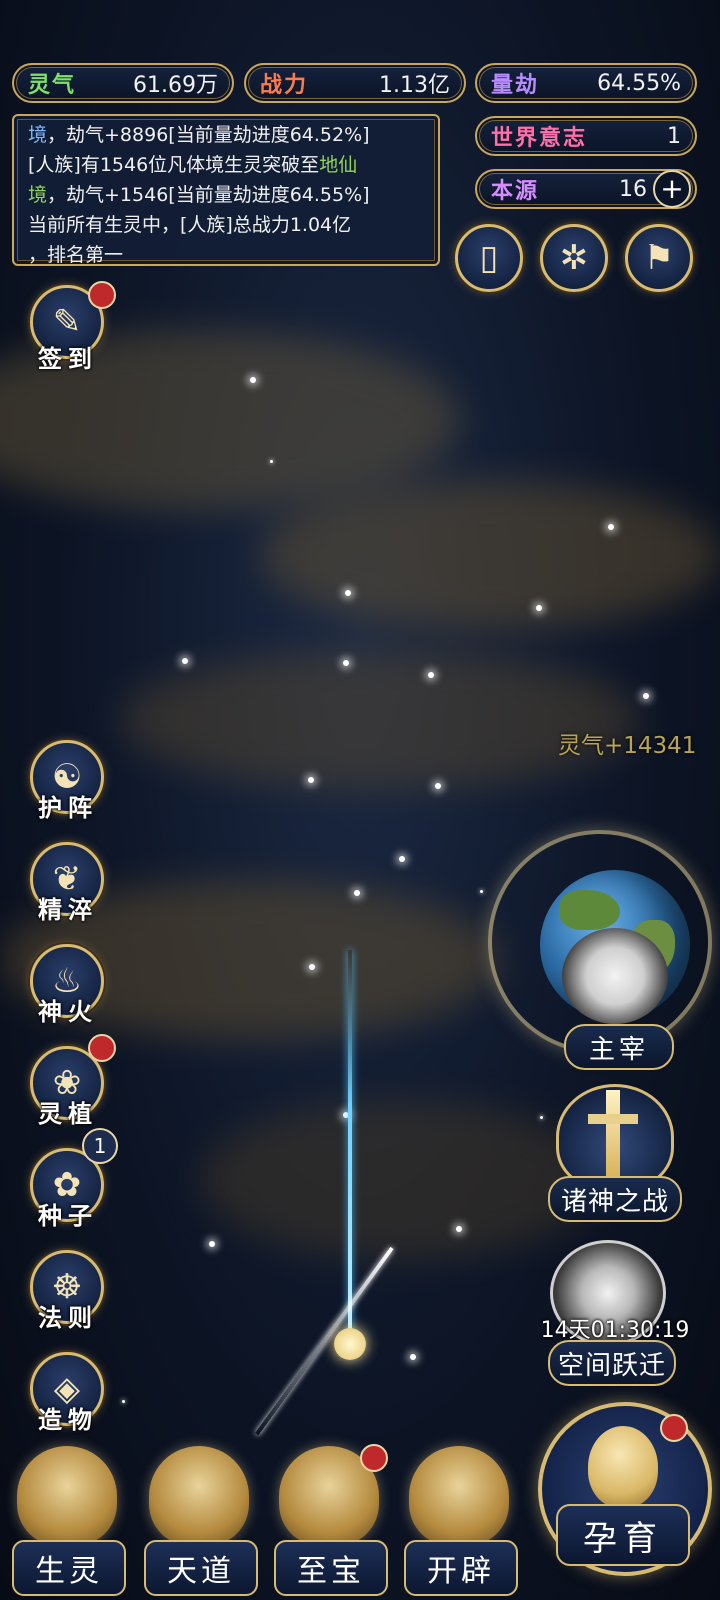 The width and height of the screenshot is (720, 1600). What do you see at coordinates (68, 989) in the screenshot?
I see `shen-huo-button: ♨ 神火` at bounding box center [68, 989].